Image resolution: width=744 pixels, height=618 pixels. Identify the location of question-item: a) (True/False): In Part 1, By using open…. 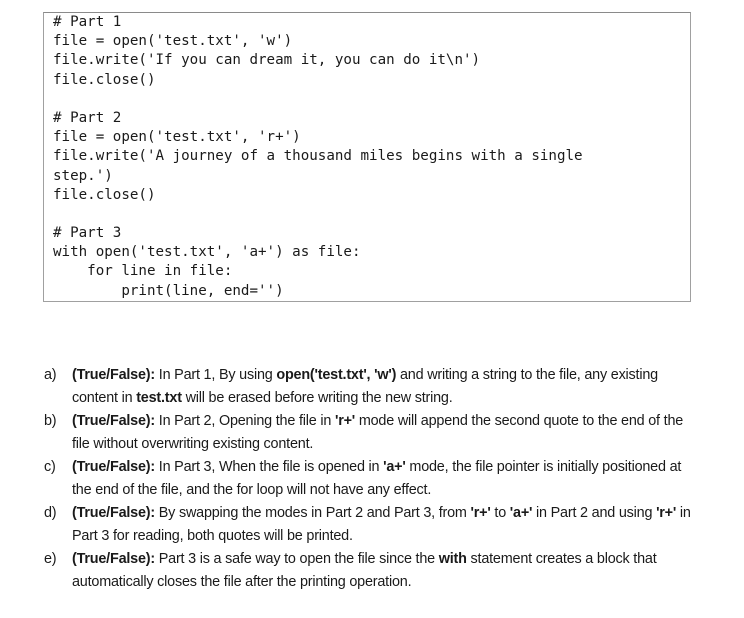
(374, 387).